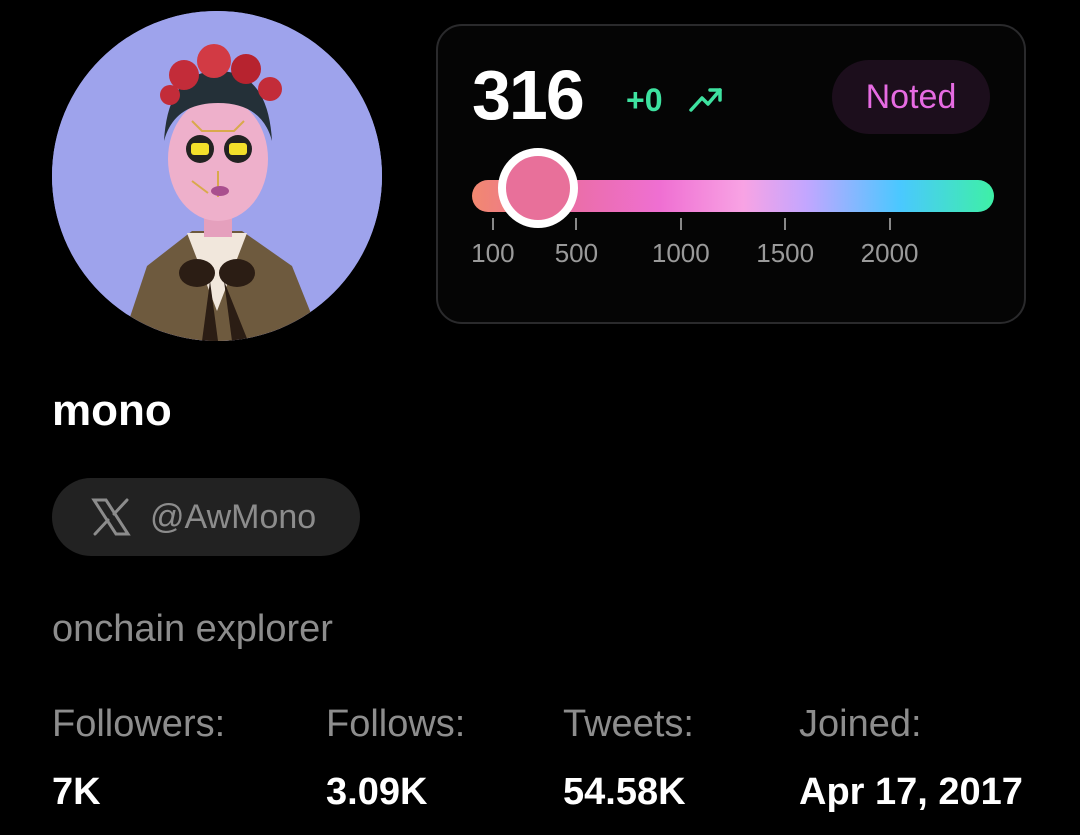 This screenshot has height=835, width=1080. What do you see at coordinates (911, 758) in the screenshot?
I see `stat-joined: Joined: Apr 17, 2017` at bounding box center [911, 758].